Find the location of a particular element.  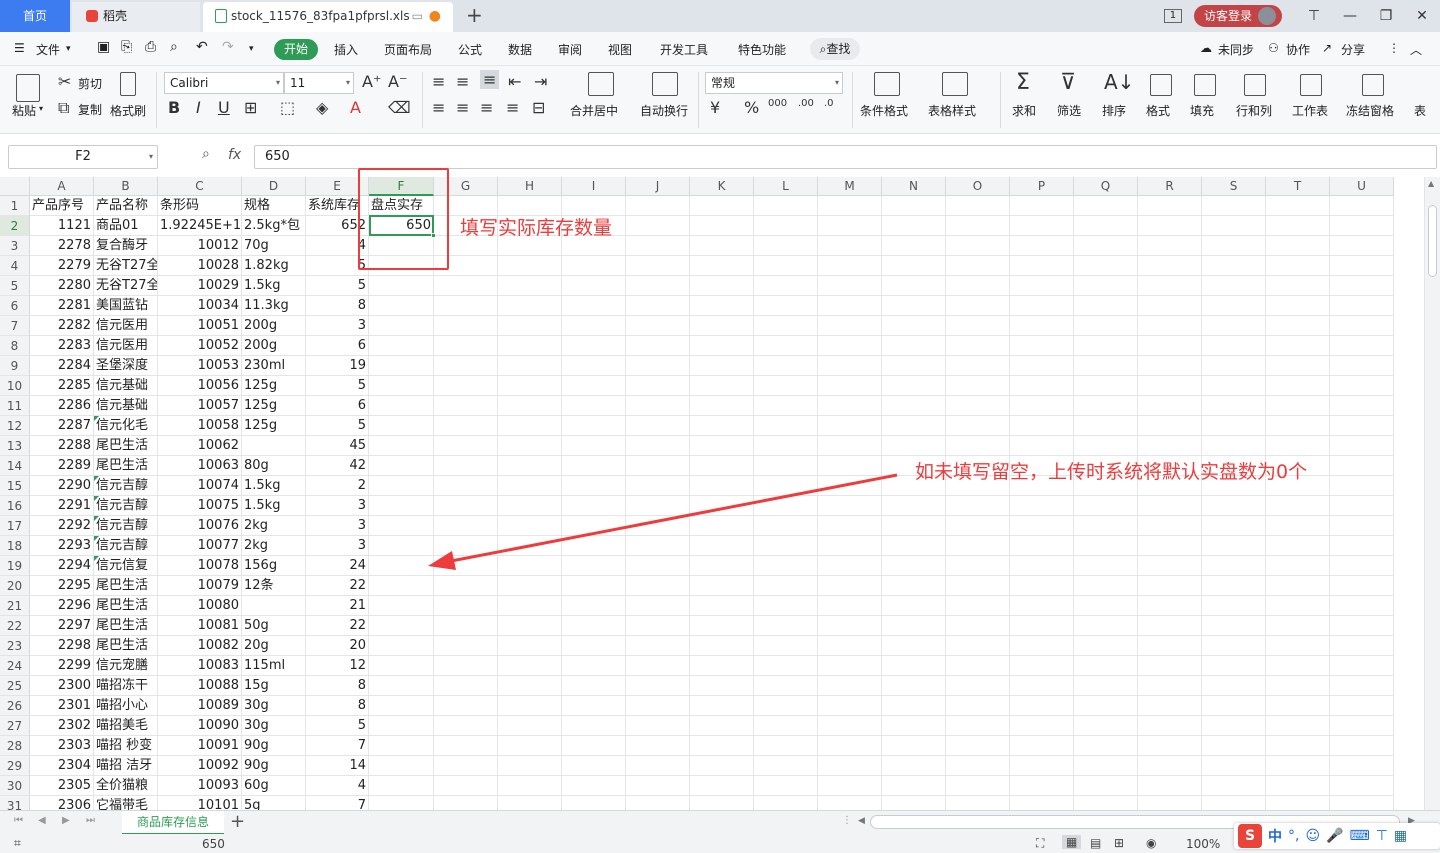

fill-button: 填充 is located at coordinates (1202, 110).